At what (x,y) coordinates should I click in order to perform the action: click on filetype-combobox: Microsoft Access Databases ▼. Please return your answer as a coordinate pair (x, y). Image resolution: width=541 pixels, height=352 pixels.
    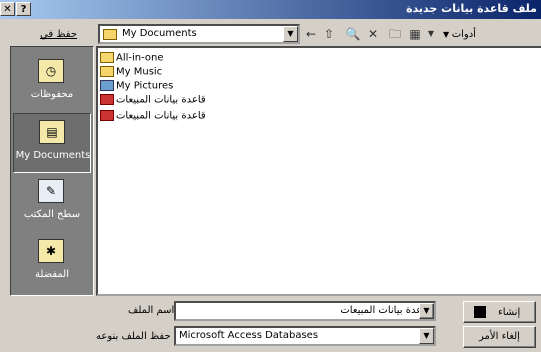
    Looking at the image, I should click on (305, 336).